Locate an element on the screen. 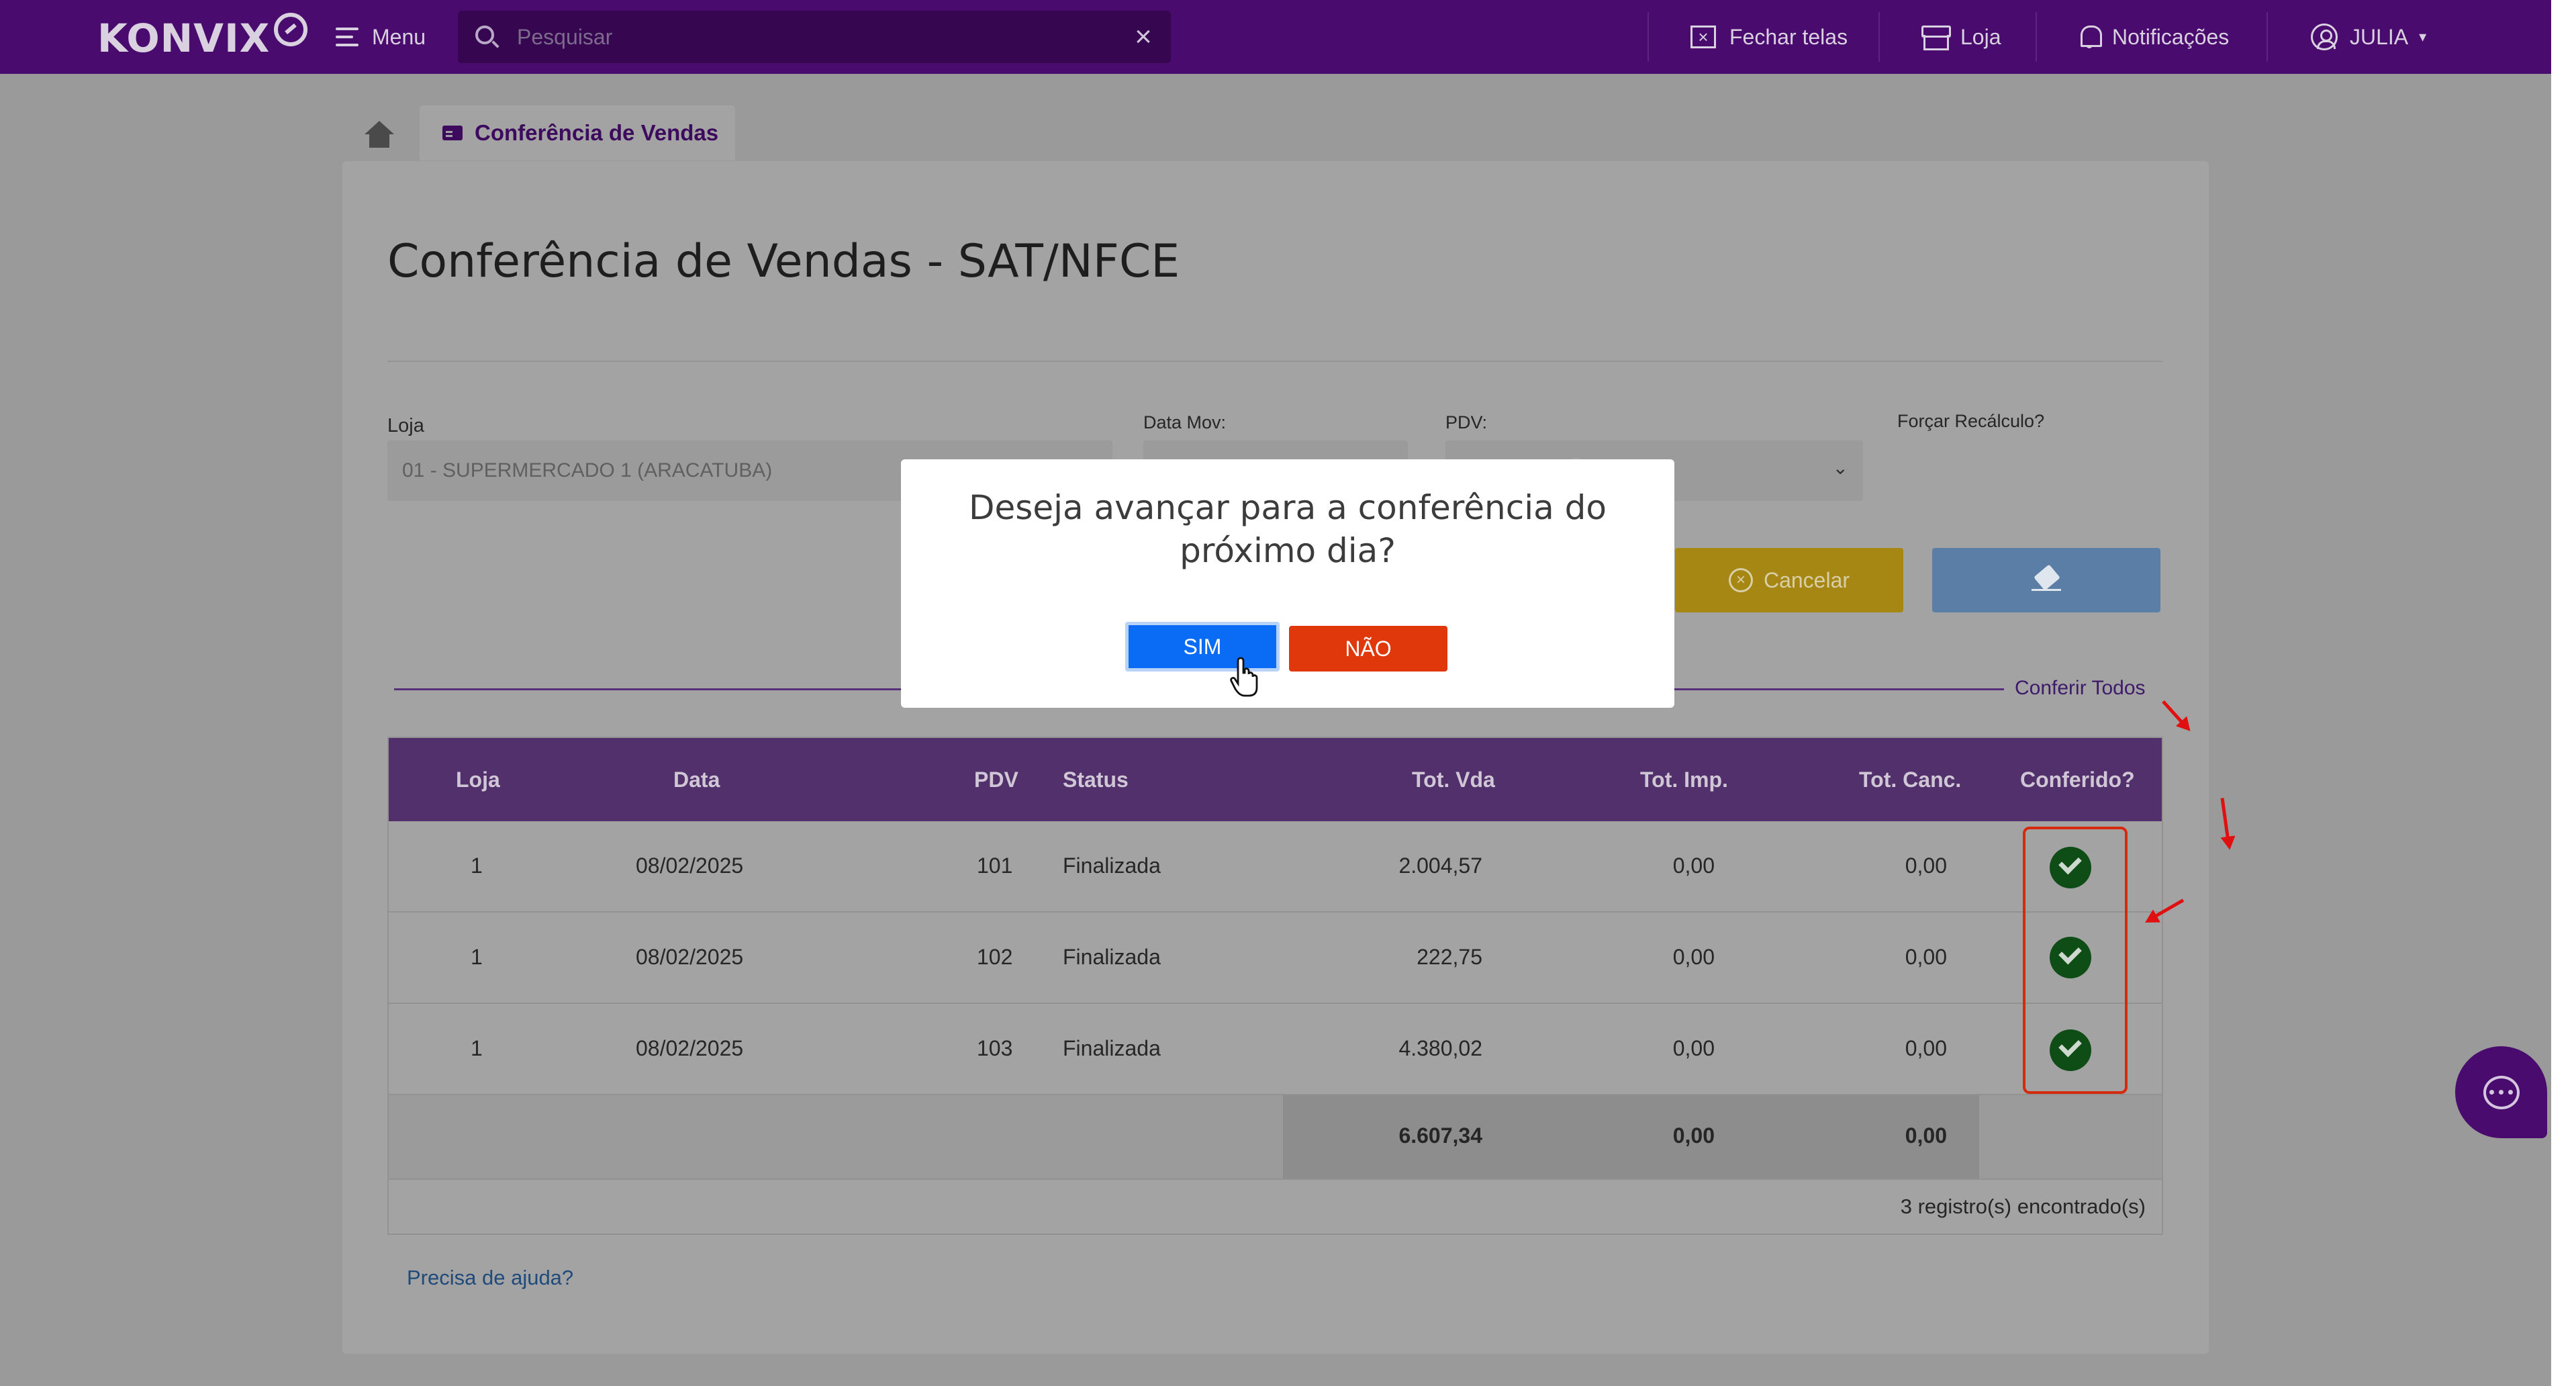  search-box: × is located at coordinates (814, 37).